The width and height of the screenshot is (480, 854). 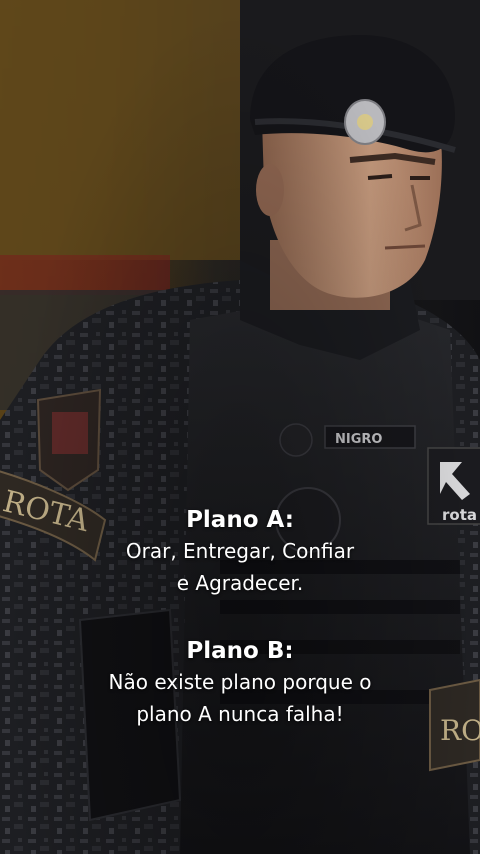 I want to click on plan-a-title: Plano A:, so click(x=240, y=520).